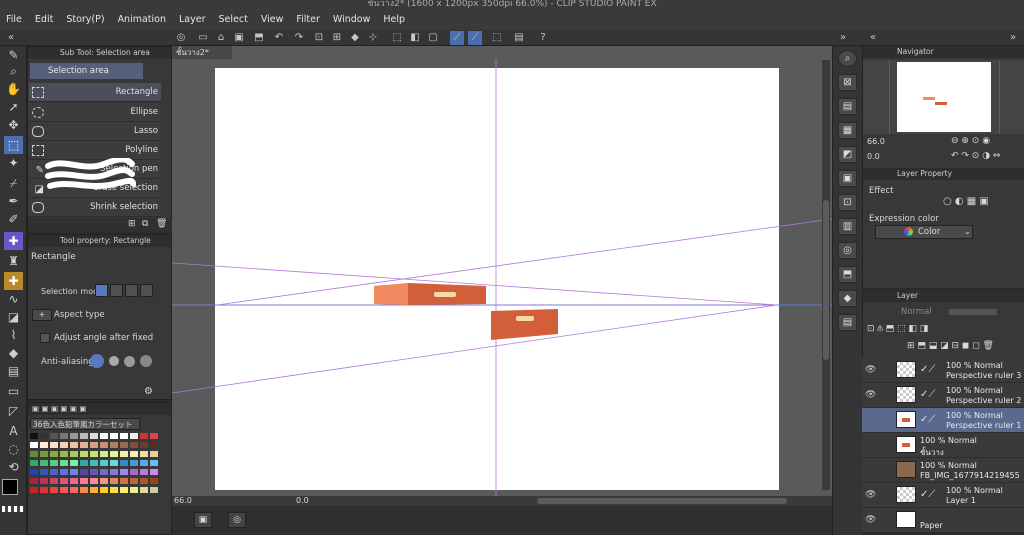 This screenshot has width=1024, height=535. Describe the element at coordinates (847, 322) in the screenshot. I see `cmd-icon-11: ▤` at that location.